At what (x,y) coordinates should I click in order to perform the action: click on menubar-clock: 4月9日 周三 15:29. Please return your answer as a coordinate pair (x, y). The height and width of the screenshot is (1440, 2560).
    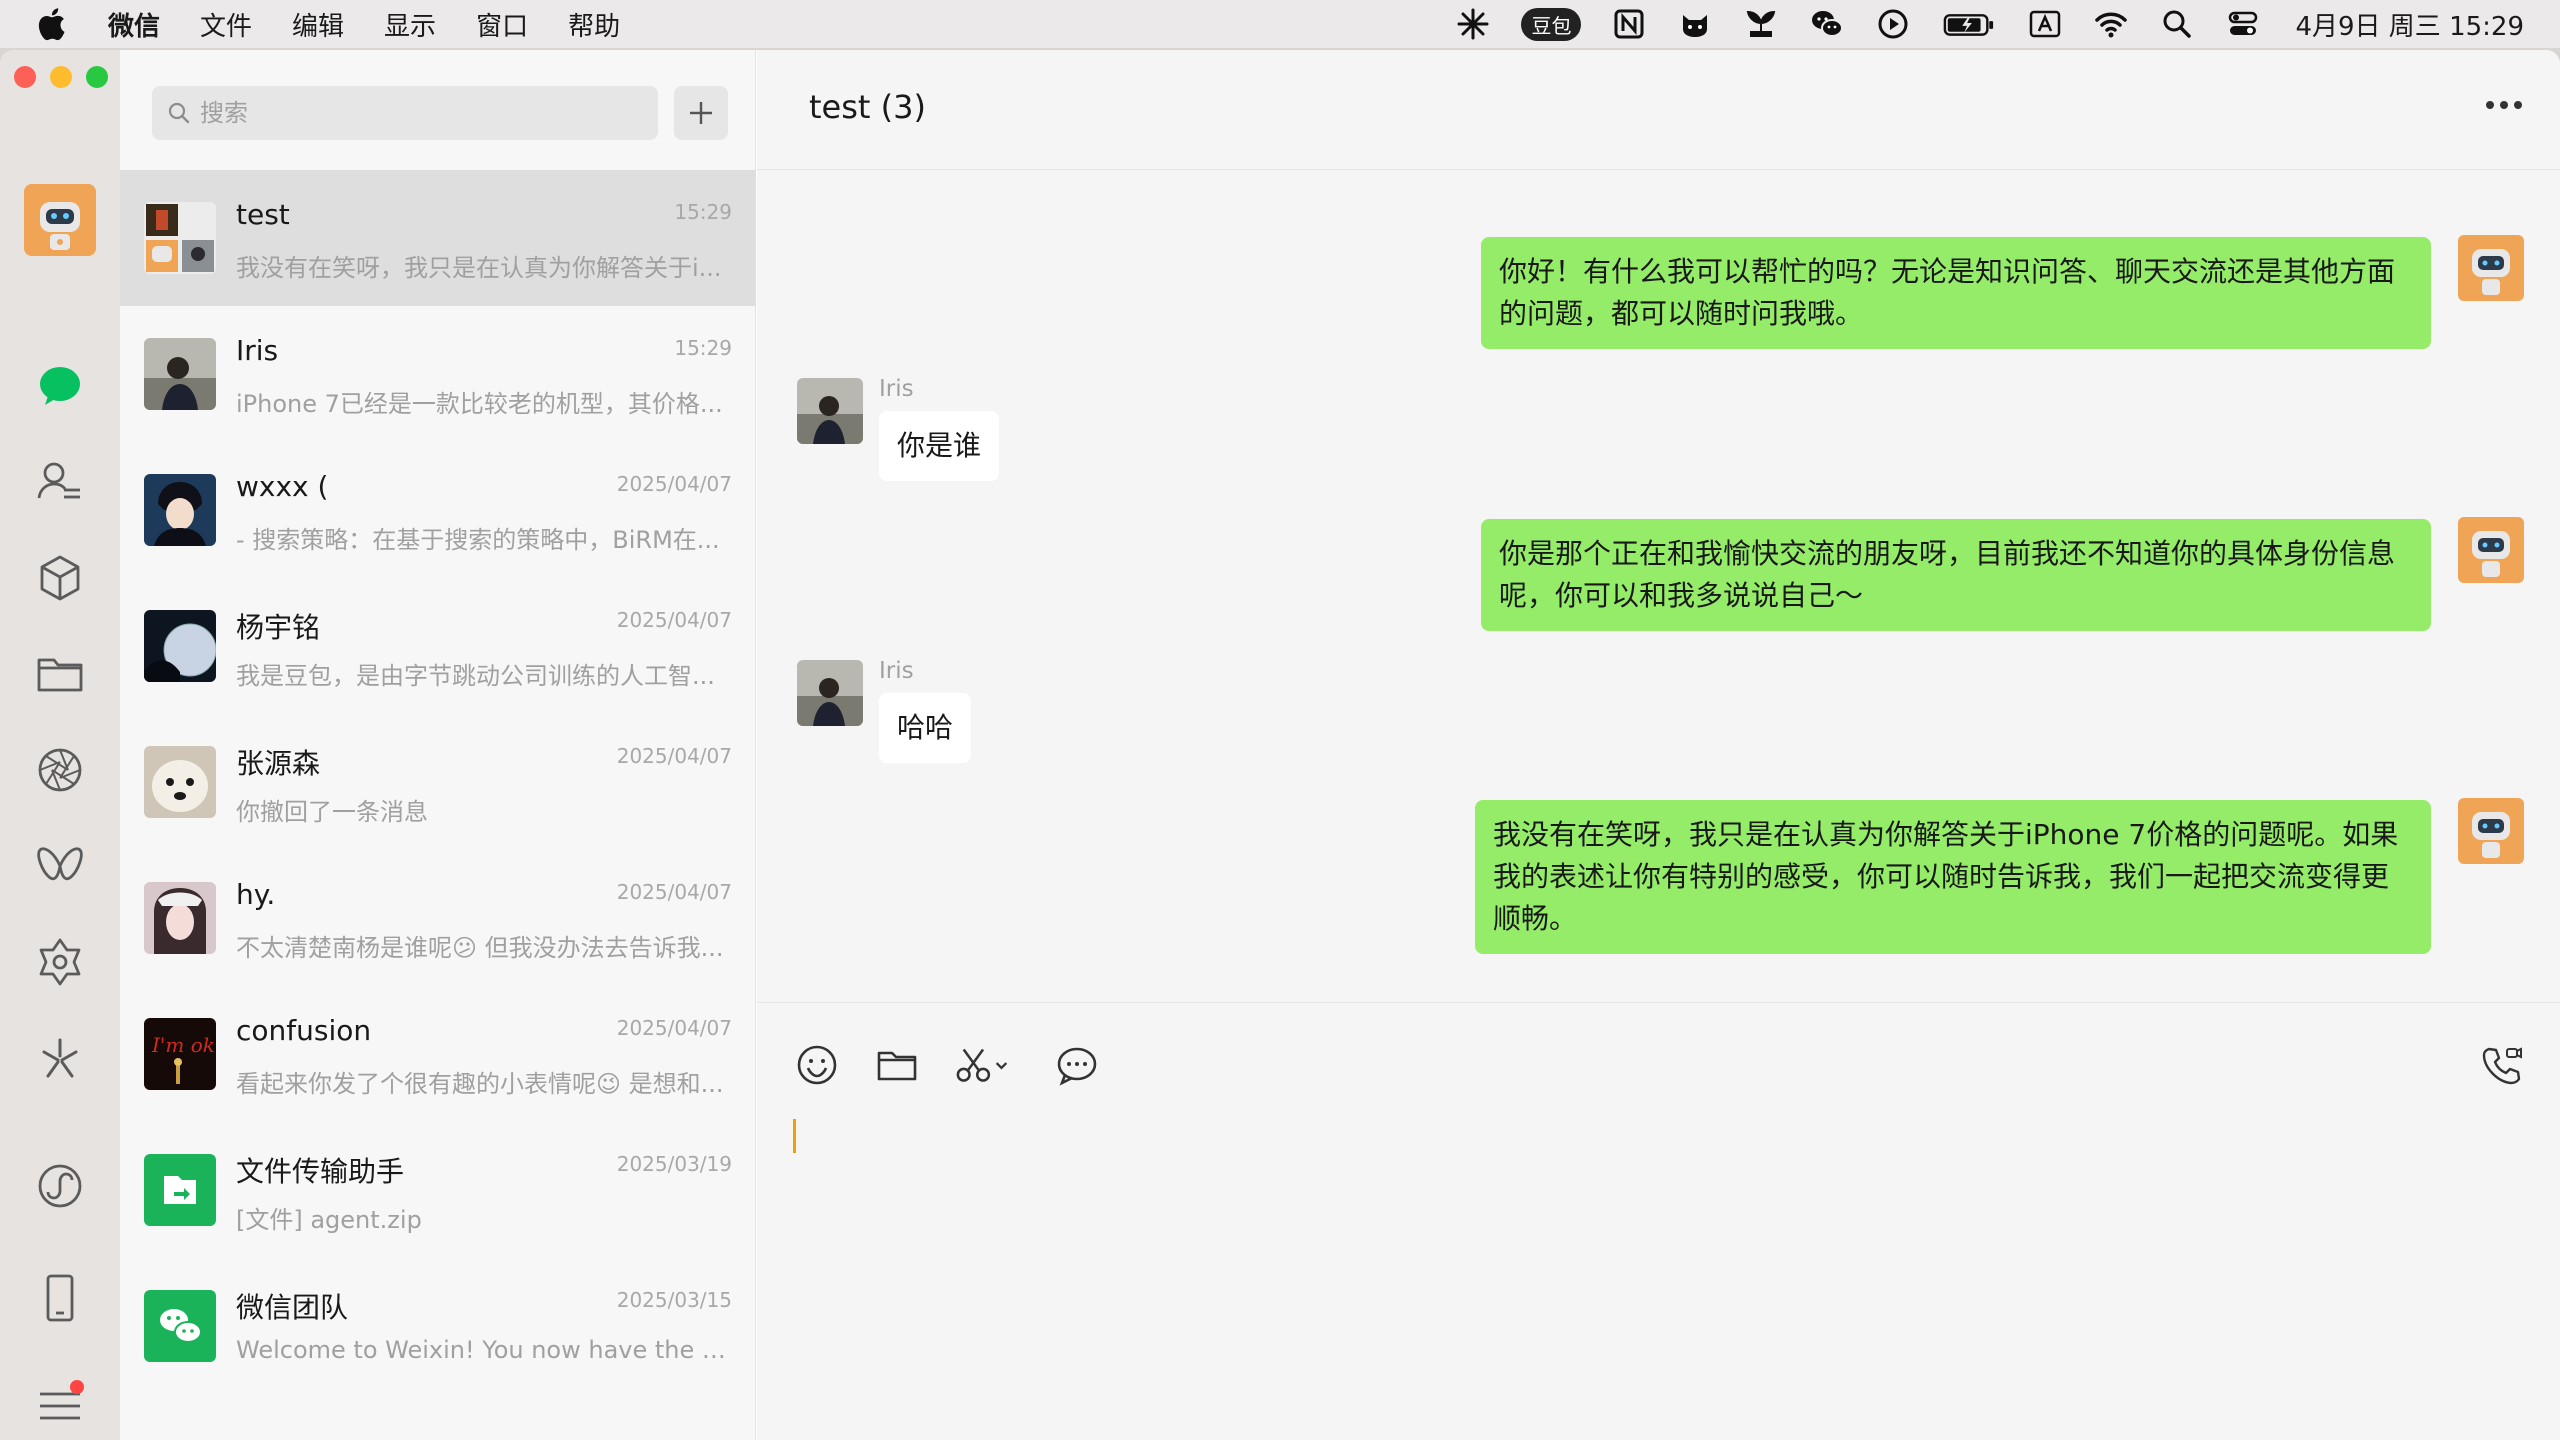
    Looking at the image, I should click on (2409, 24).